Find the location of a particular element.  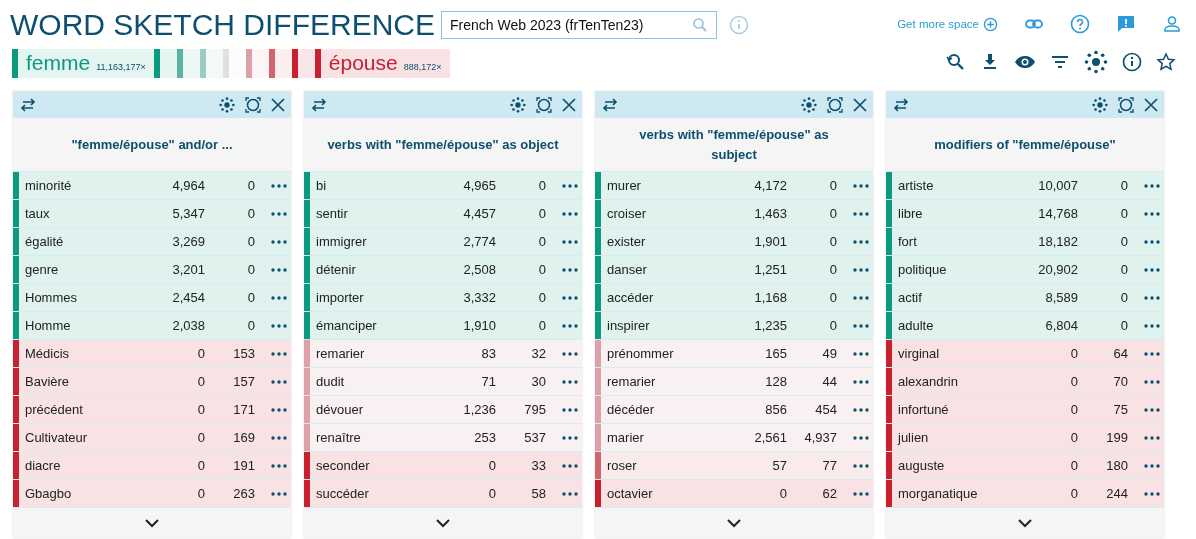

result-row: julien 0 199 is located at coordinates (1025, 438).